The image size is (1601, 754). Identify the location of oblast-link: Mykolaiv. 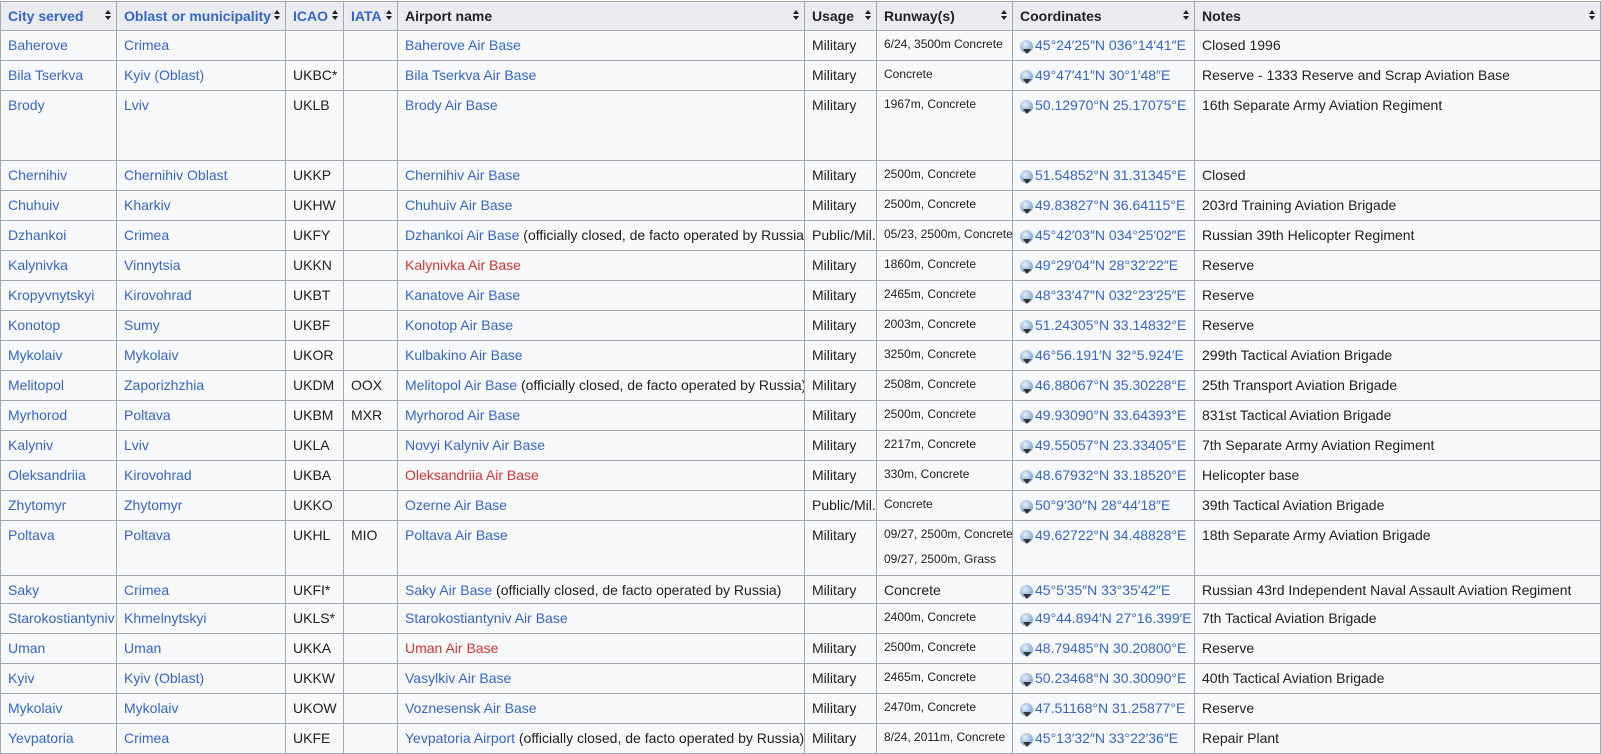
(151, 355).